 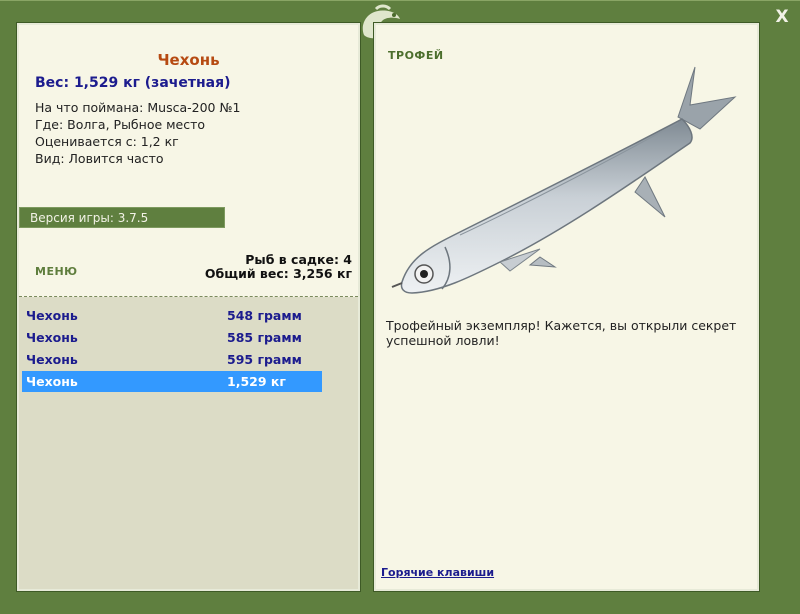 I want to click on rated-from-text: Оценивается с: 1,2 кг, so click(x=107, y=141).